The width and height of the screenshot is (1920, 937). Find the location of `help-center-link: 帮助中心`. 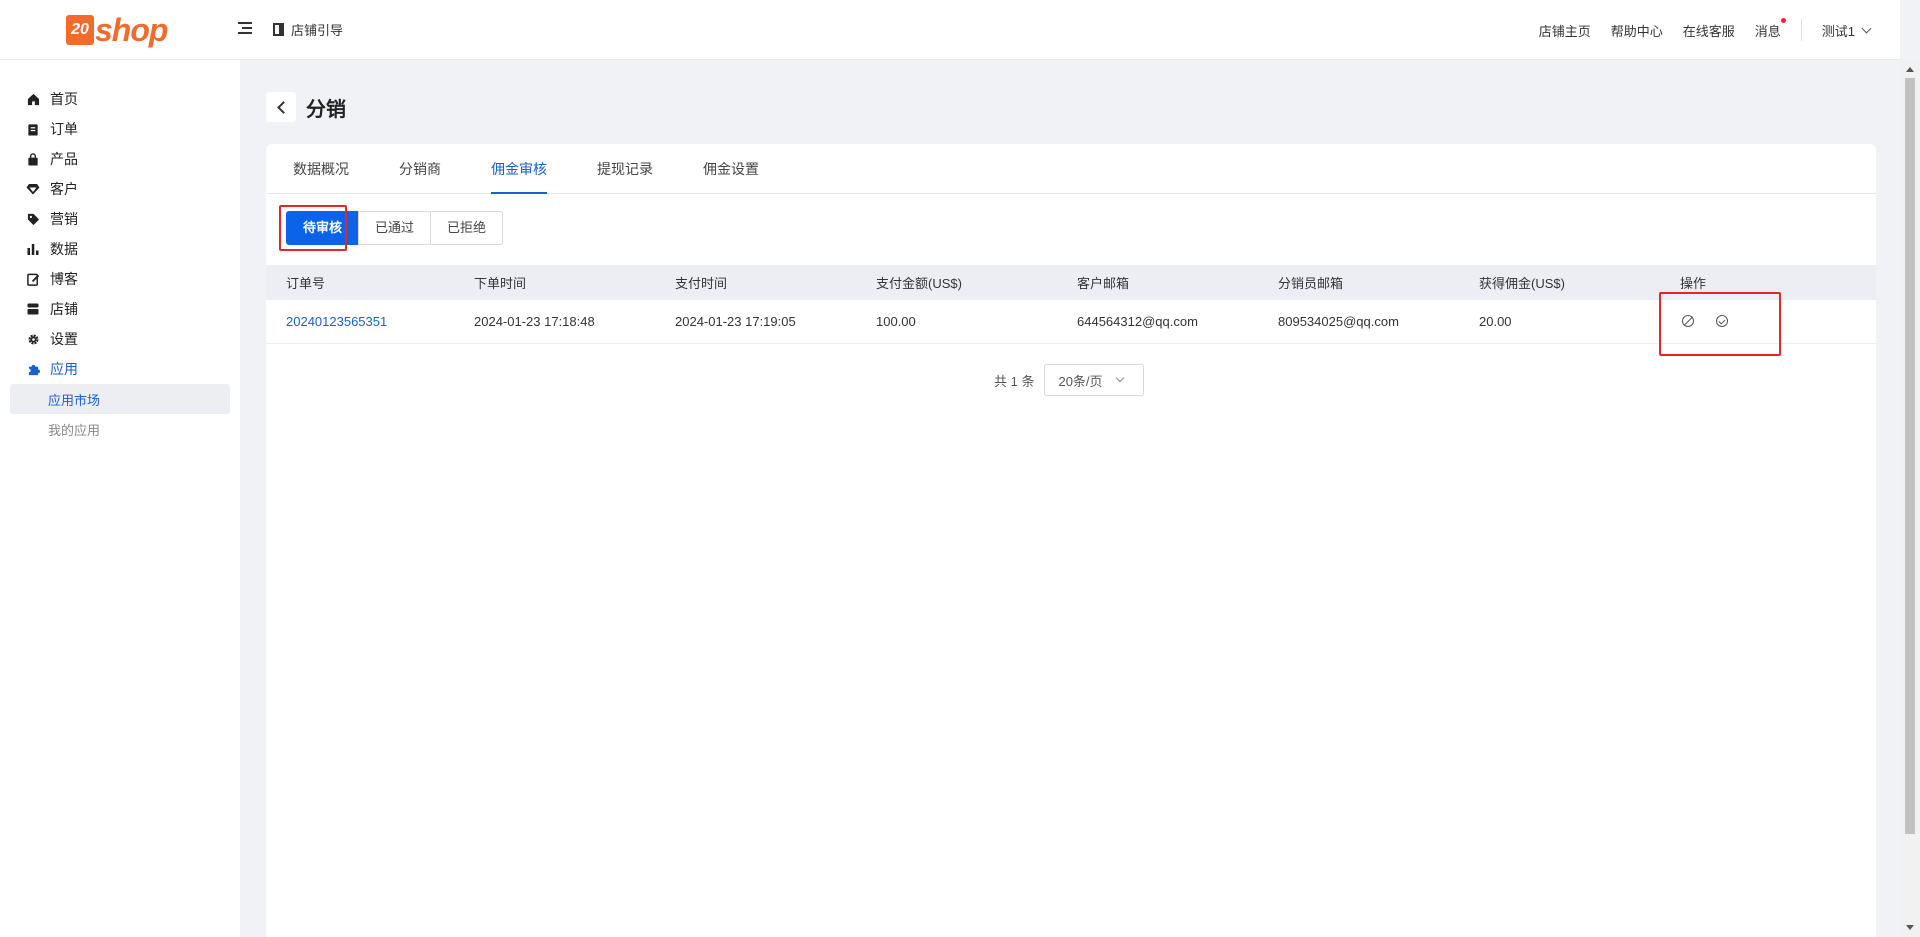

help-center-link: 帮助中心 is located at coordinates (1637, 30).